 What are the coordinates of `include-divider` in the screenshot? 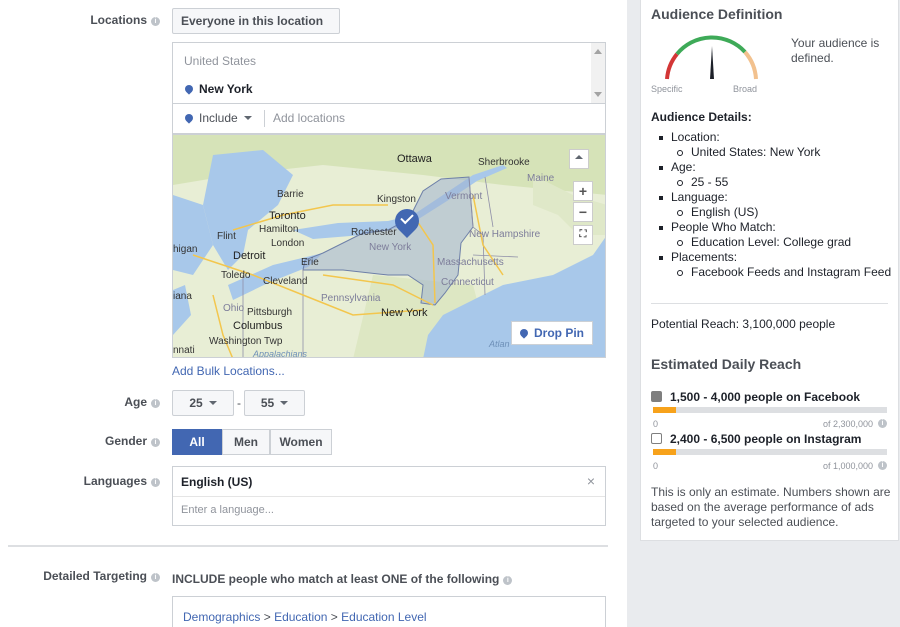 It's located at (264, 118).